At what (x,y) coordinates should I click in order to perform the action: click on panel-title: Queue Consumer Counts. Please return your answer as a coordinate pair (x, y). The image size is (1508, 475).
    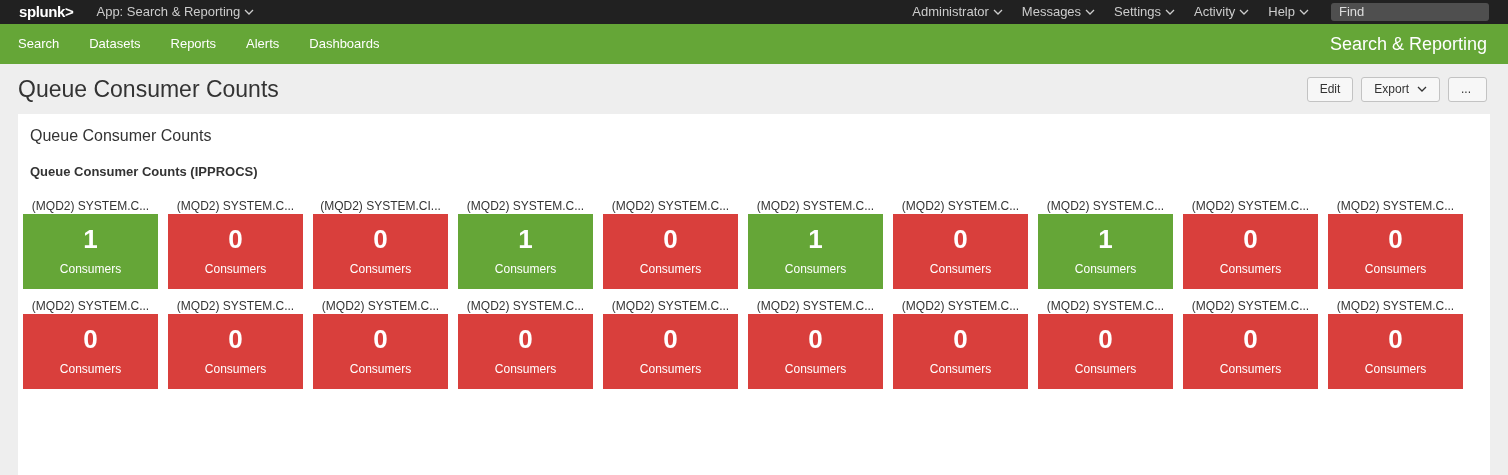
    Looking at the image, I should click on (121, 136).